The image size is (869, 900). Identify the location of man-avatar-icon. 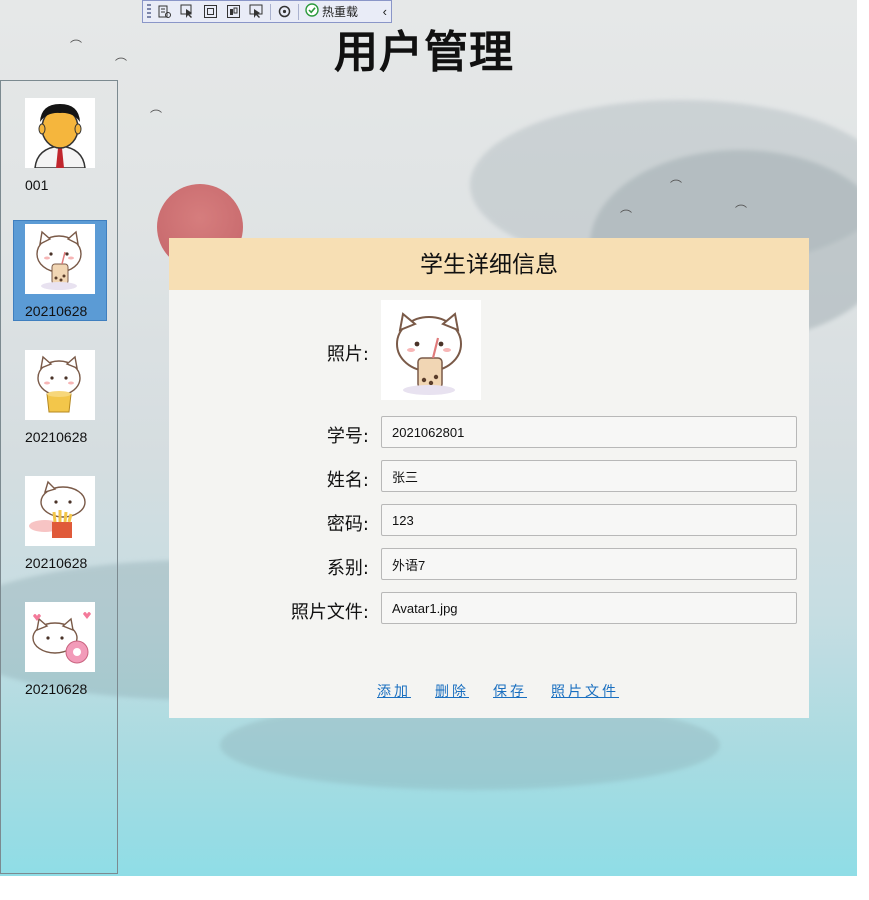
(60, 133).